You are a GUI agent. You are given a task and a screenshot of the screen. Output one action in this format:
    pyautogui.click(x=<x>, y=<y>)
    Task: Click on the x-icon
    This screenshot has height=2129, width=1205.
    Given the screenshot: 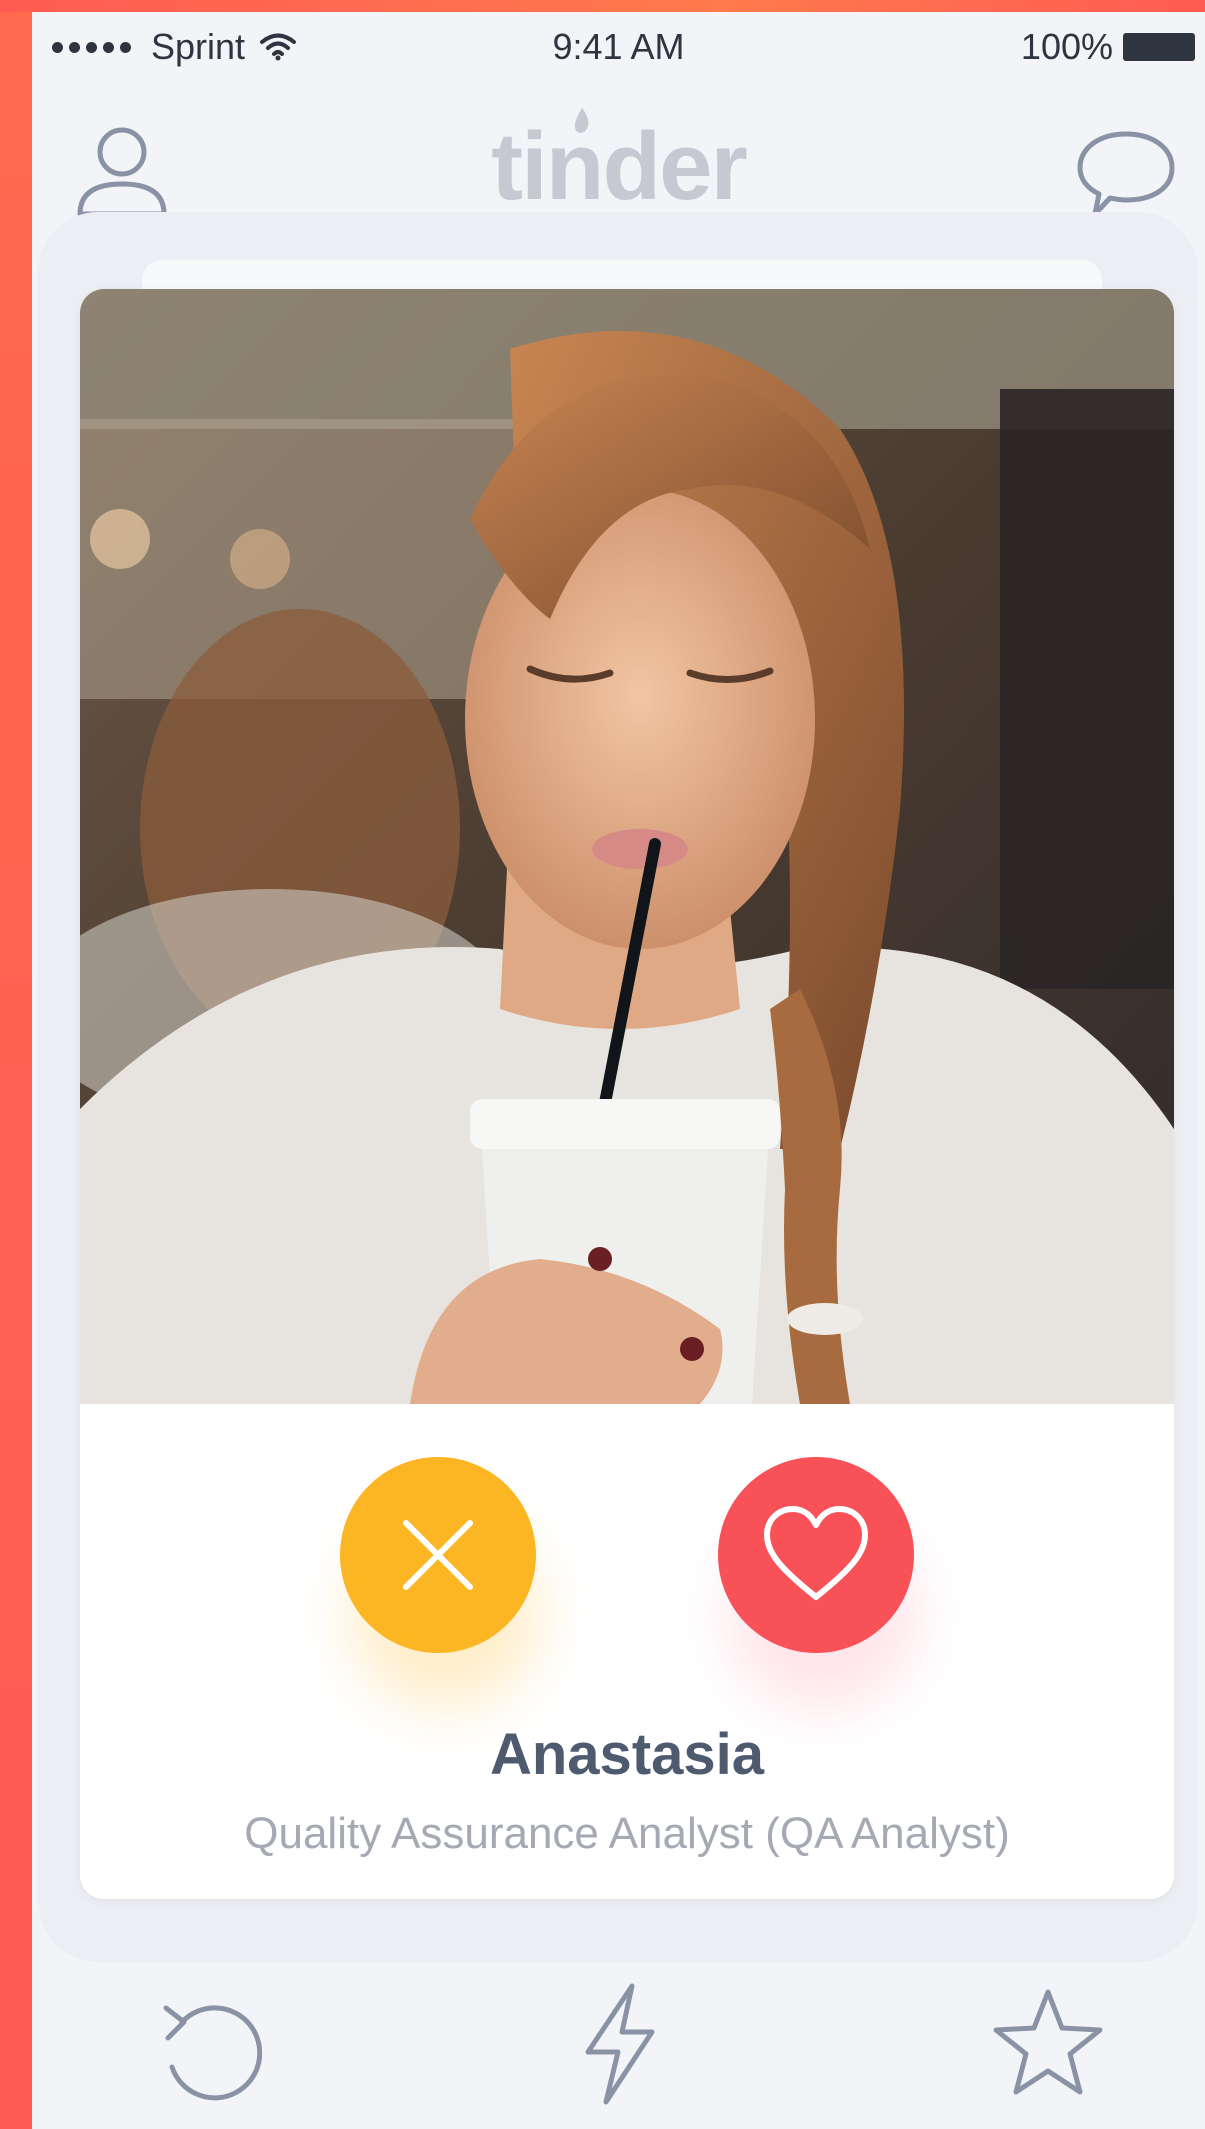 What is the action you would take?
    pyautogui.click(x=438, y=1555)
    